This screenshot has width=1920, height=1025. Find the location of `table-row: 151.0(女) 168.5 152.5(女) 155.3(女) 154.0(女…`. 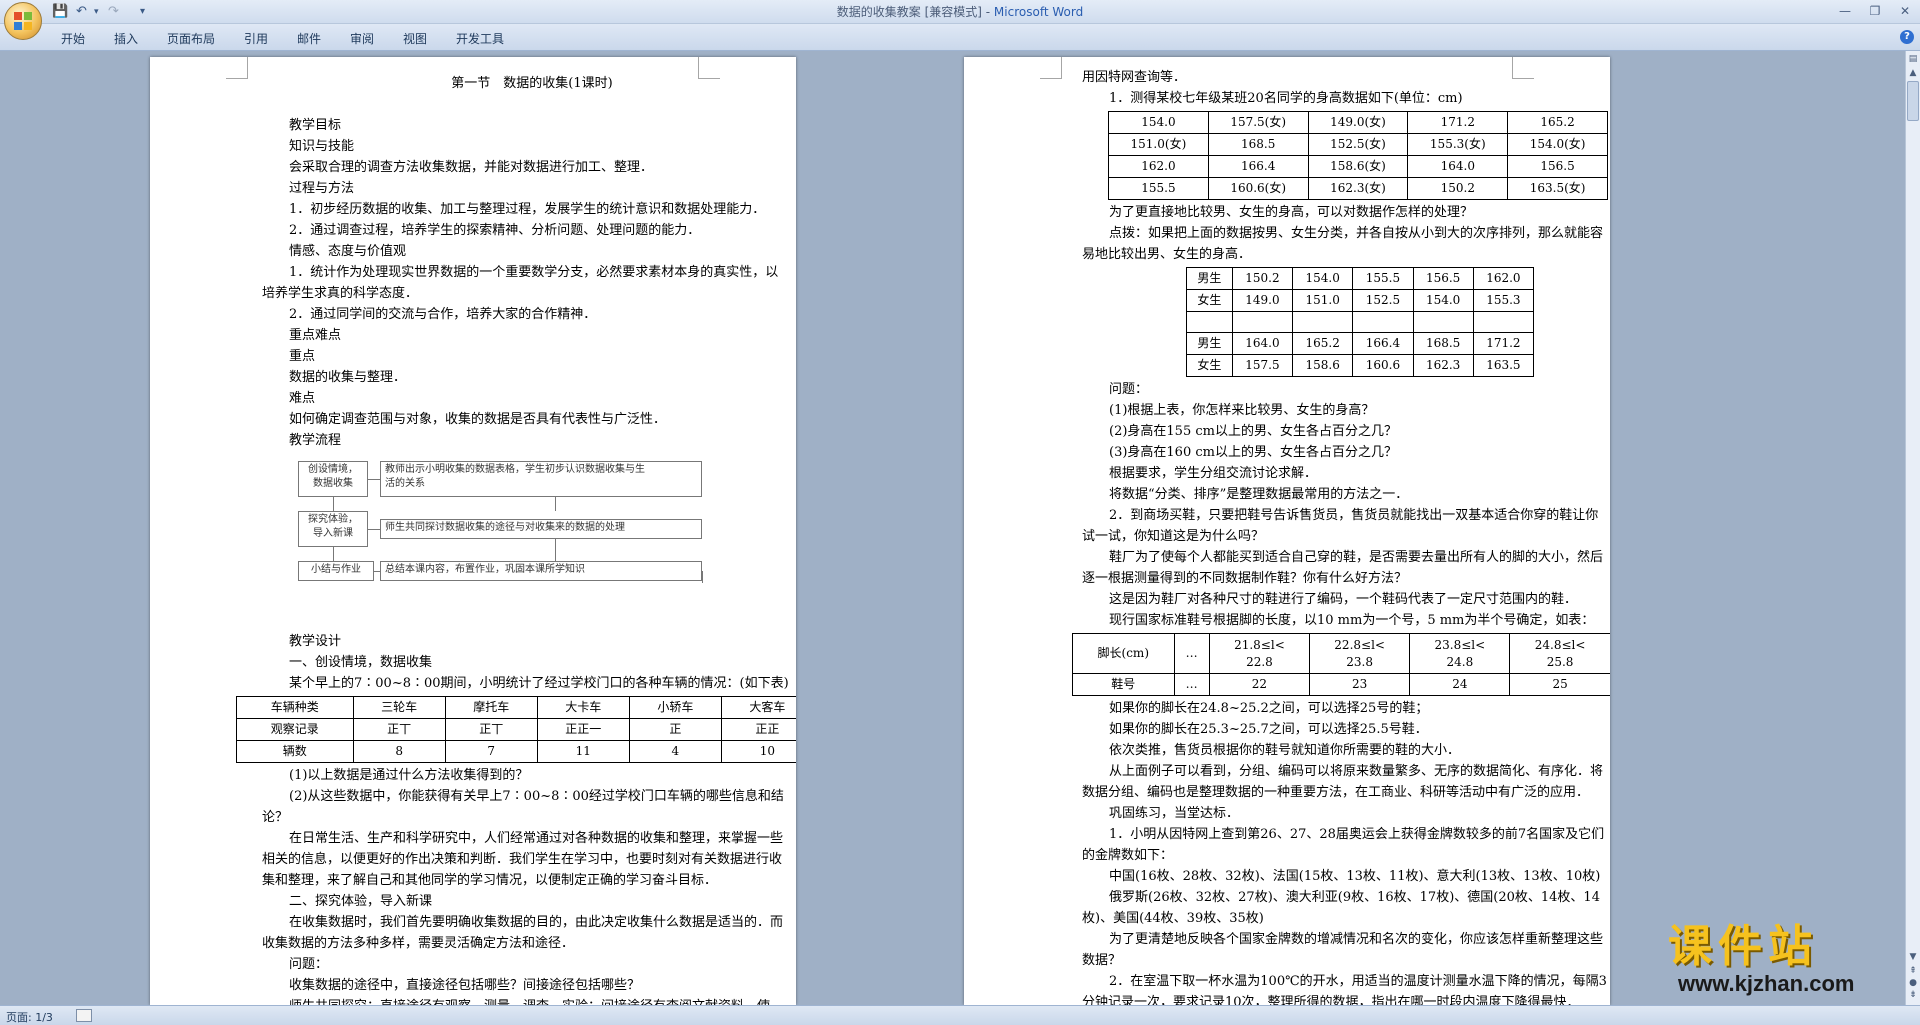

table-row: 151.0(女) 168.5 152.5(女) 155.3(女) 154.0(女… is located at coordinates (1358, 144).